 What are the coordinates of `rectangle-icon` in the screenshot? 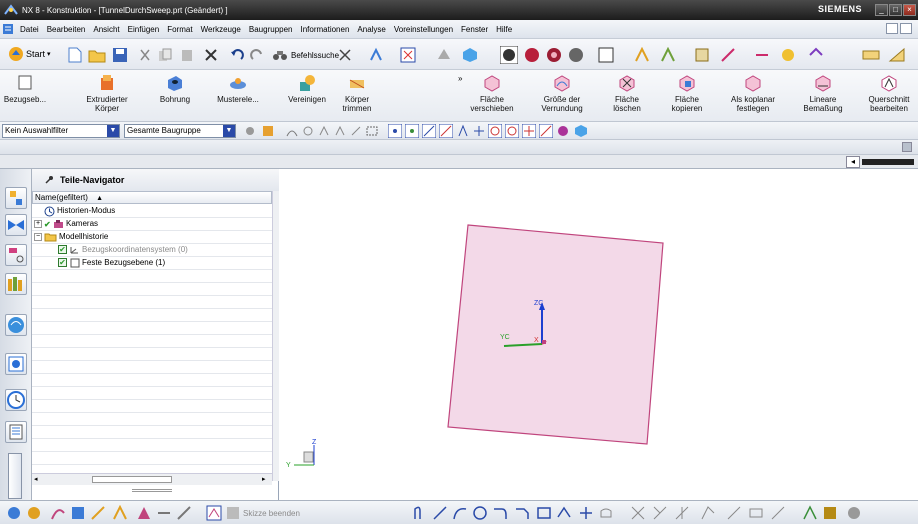 It's located at (544, 513).